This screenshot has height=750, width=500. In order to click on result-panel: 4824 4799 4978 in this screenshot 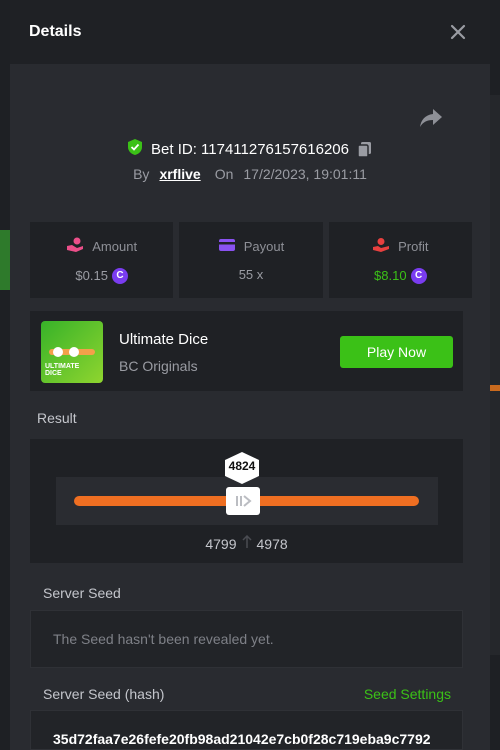, I will do `click(246, 501)`.